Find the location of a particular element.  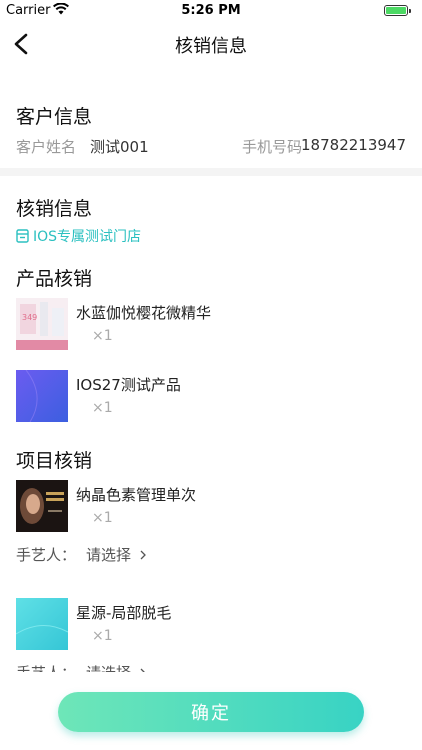

bottom-bar: 确定 is located at coordinates (211, 711).